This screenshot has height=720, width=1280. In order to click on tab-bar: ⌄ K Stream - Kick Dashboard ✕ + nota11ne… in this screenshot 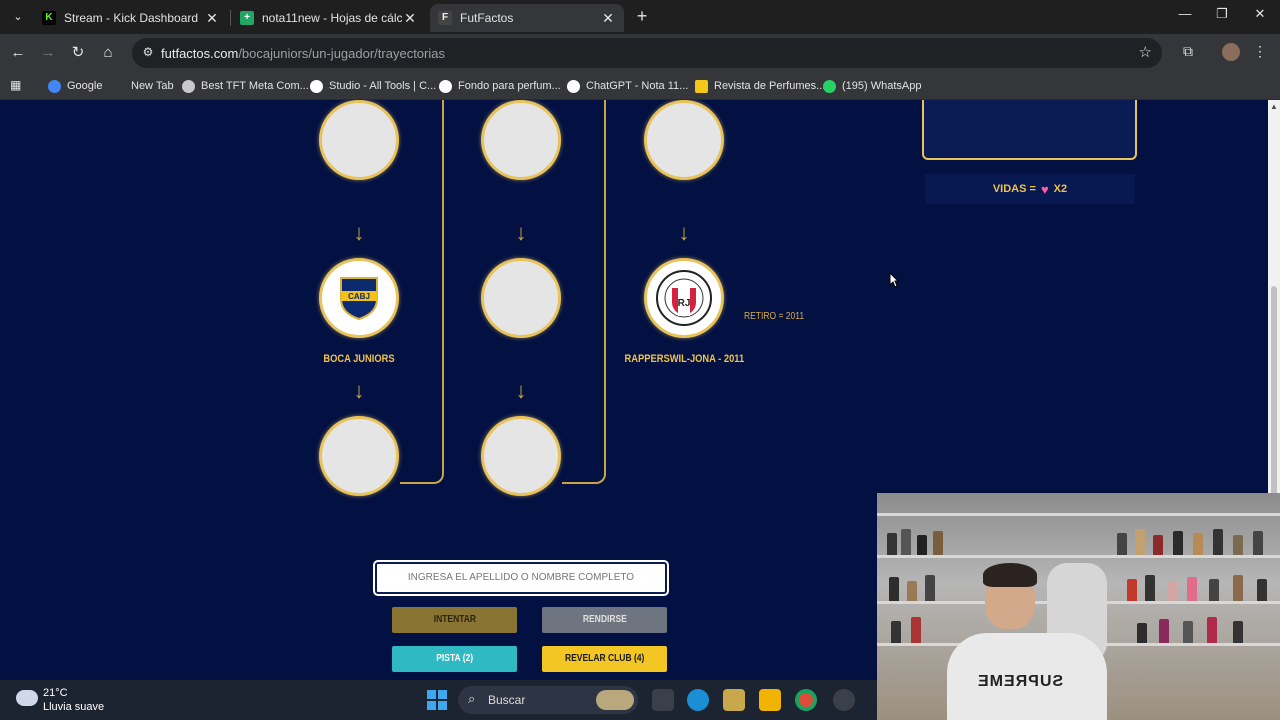, I will do `click(640, 17)`.